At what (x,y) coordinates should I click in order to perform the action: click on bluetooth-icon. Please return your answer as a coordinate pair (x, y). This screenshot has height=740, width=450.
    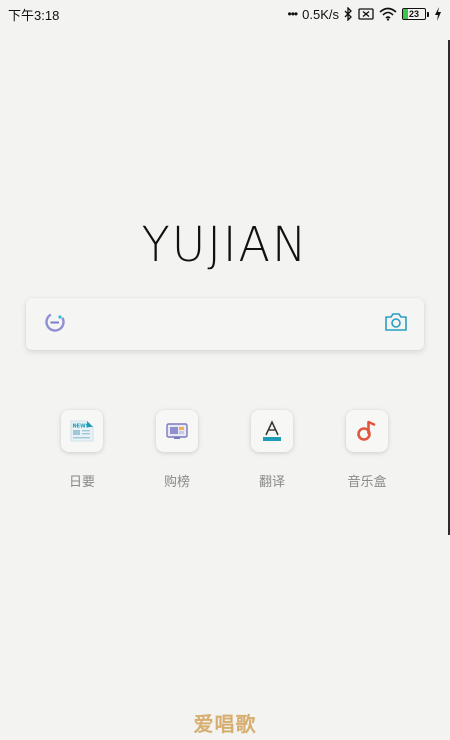
    Looking at the image, I should click on (348, 14).